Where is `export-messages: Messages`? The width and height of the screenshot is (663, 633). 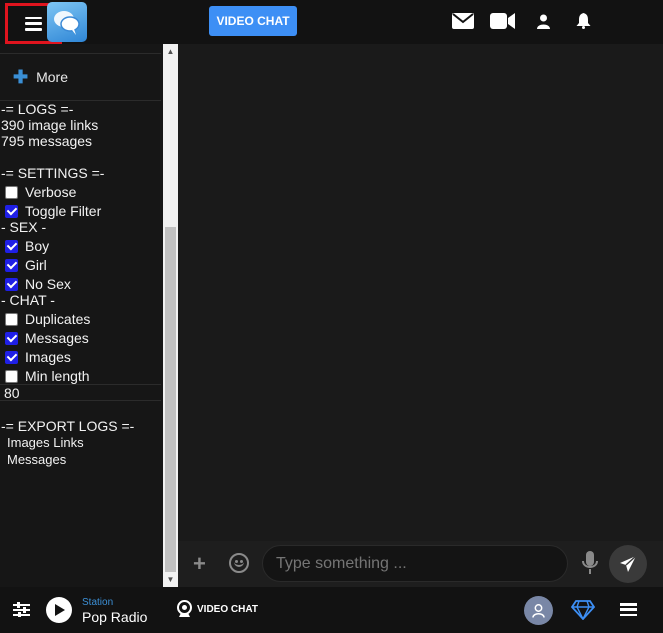 export-messages: Messages is located at coordinates (36, 459).